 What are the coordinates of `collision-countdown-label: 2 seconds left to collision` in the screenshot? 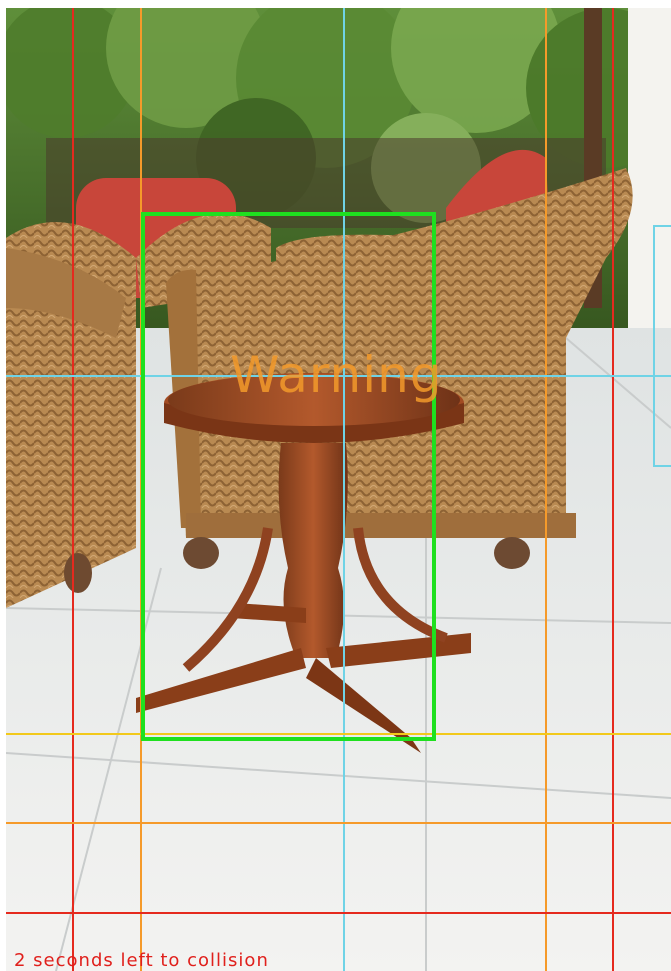 It's located at (141, 960).